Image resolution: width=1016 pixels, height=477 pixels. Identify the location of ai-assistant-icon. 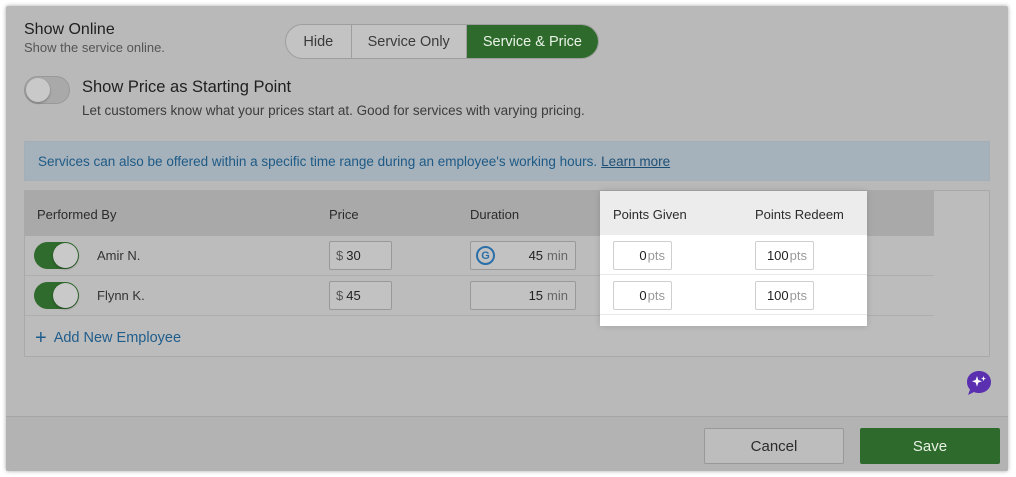
(979, 383).